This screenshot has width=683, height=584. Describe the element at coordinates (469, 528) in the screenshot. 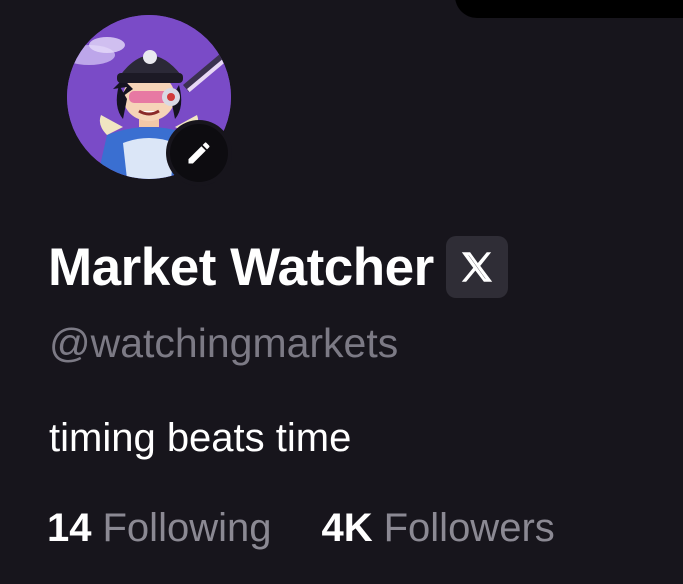

I see `followers-label: Followers` at that location.